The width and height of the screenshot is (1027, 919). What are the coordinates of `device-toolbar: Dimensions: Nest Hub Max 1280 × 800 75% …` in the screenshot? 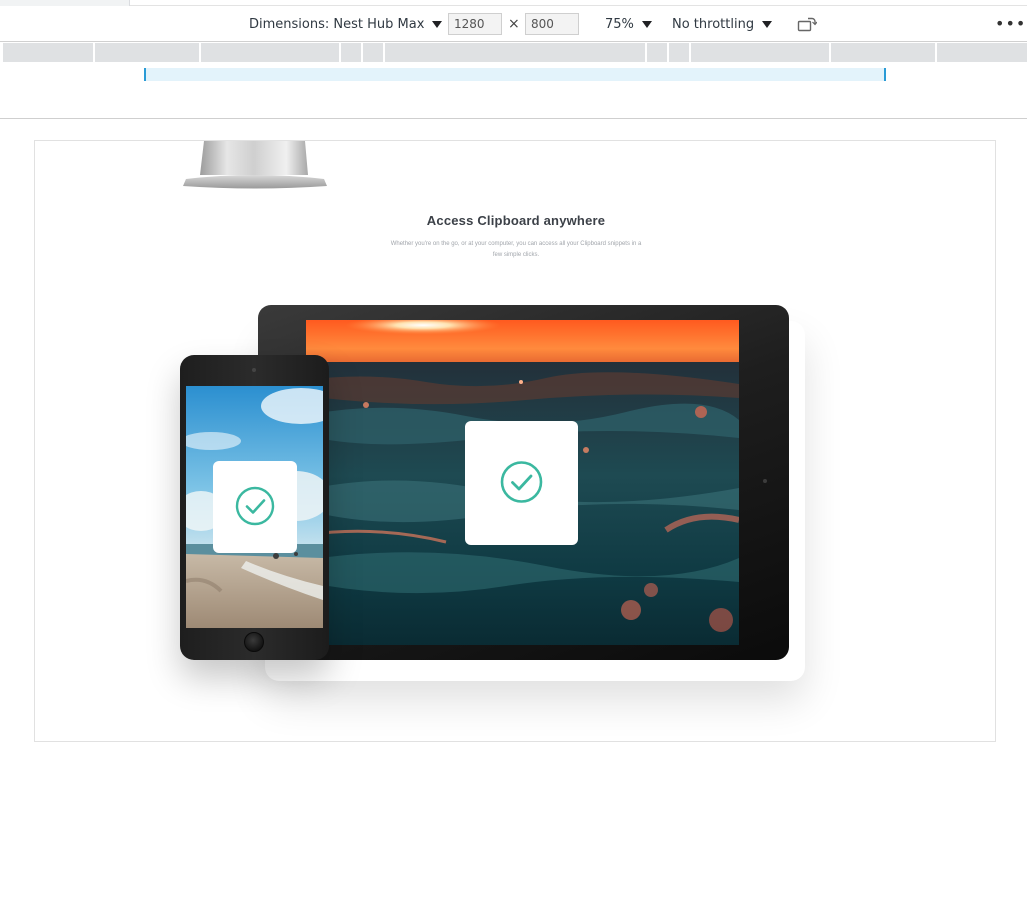 It's located at (513, 24).